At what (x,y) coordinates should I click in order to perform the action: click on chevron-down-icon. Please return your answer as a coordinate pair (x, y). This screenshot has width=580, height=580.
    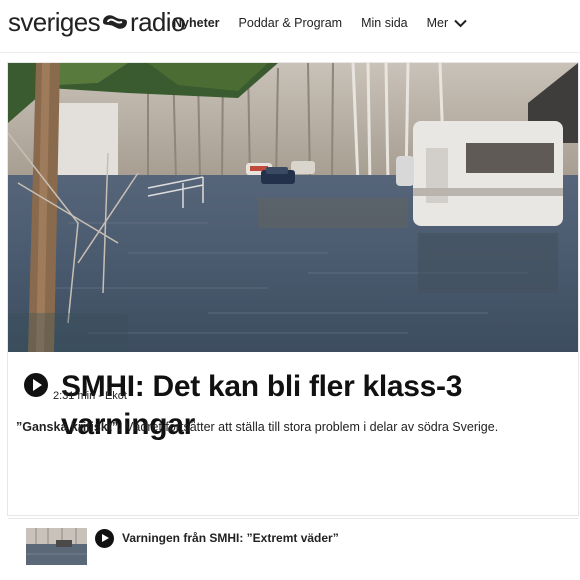
    Looking at the image, I should click on (460, 23).